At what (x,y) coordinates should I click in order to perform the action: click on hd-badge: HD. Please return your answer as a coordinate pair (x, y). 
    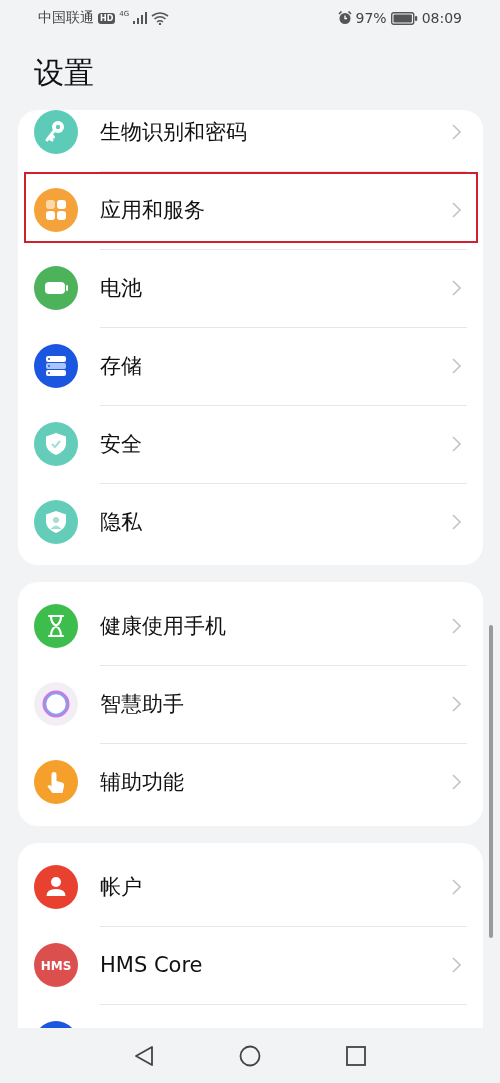
    Looking at the image, I should click on (107, 18).